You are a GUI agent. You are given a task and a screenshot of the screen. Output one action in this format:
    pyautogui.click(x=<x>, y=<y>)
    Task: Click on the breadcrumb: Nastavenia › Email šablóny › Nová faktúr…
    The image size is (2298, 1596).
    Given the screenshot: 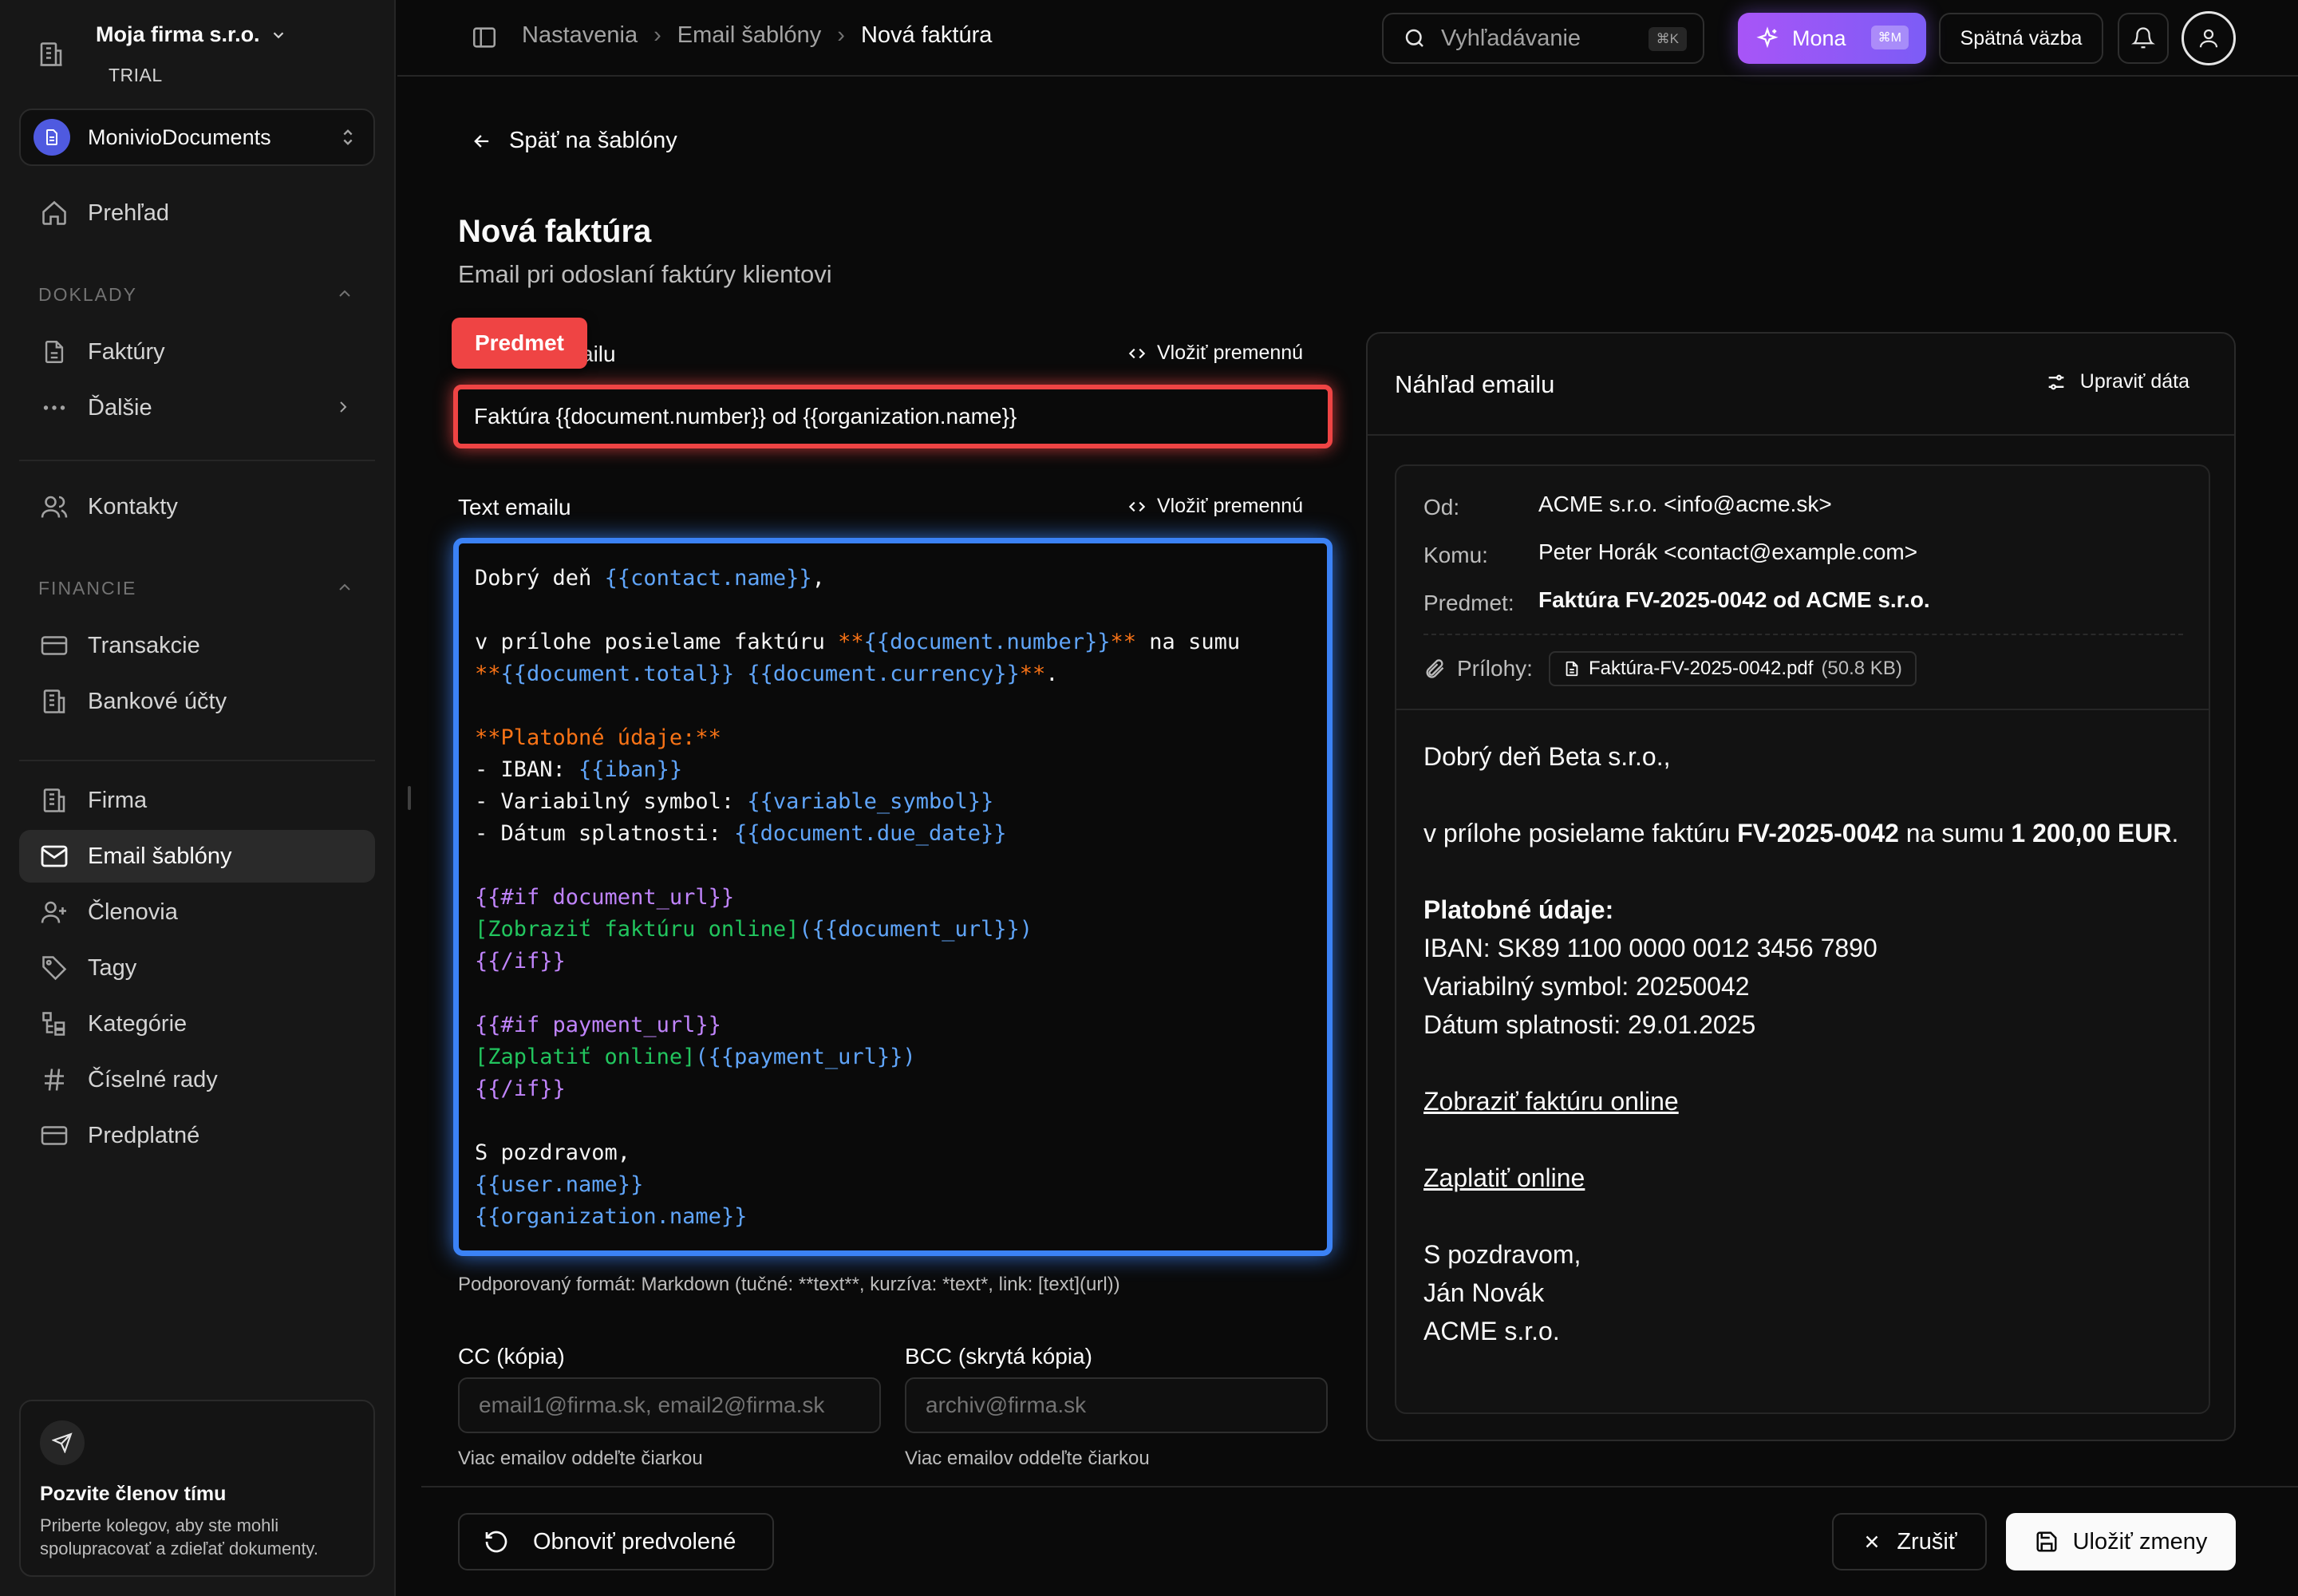 What is the action you would take?
    pyautogui.click(x=757, y=35)
    